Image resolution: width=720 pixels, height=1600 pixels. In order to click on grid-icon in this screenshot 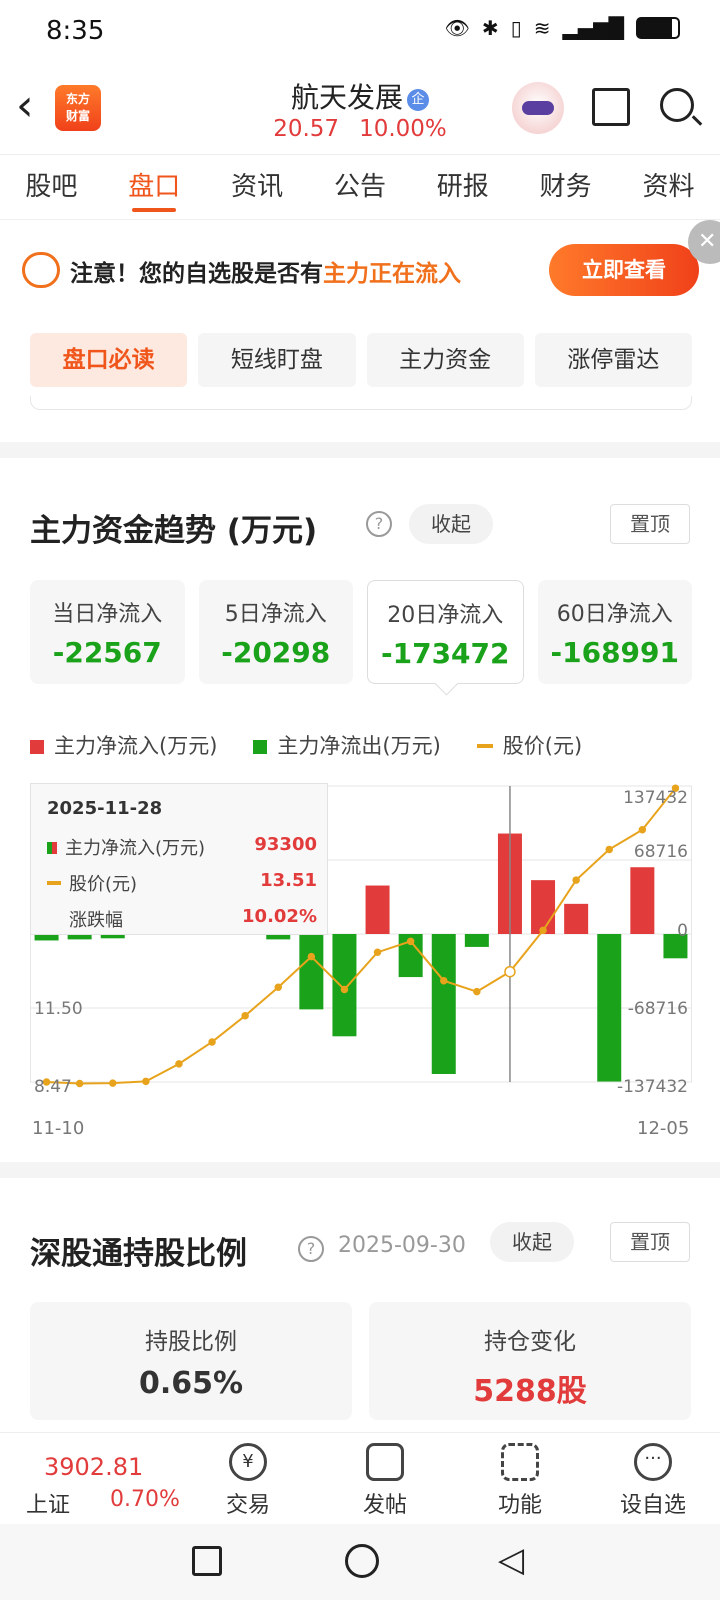, I will do `click(520, 1462)`.